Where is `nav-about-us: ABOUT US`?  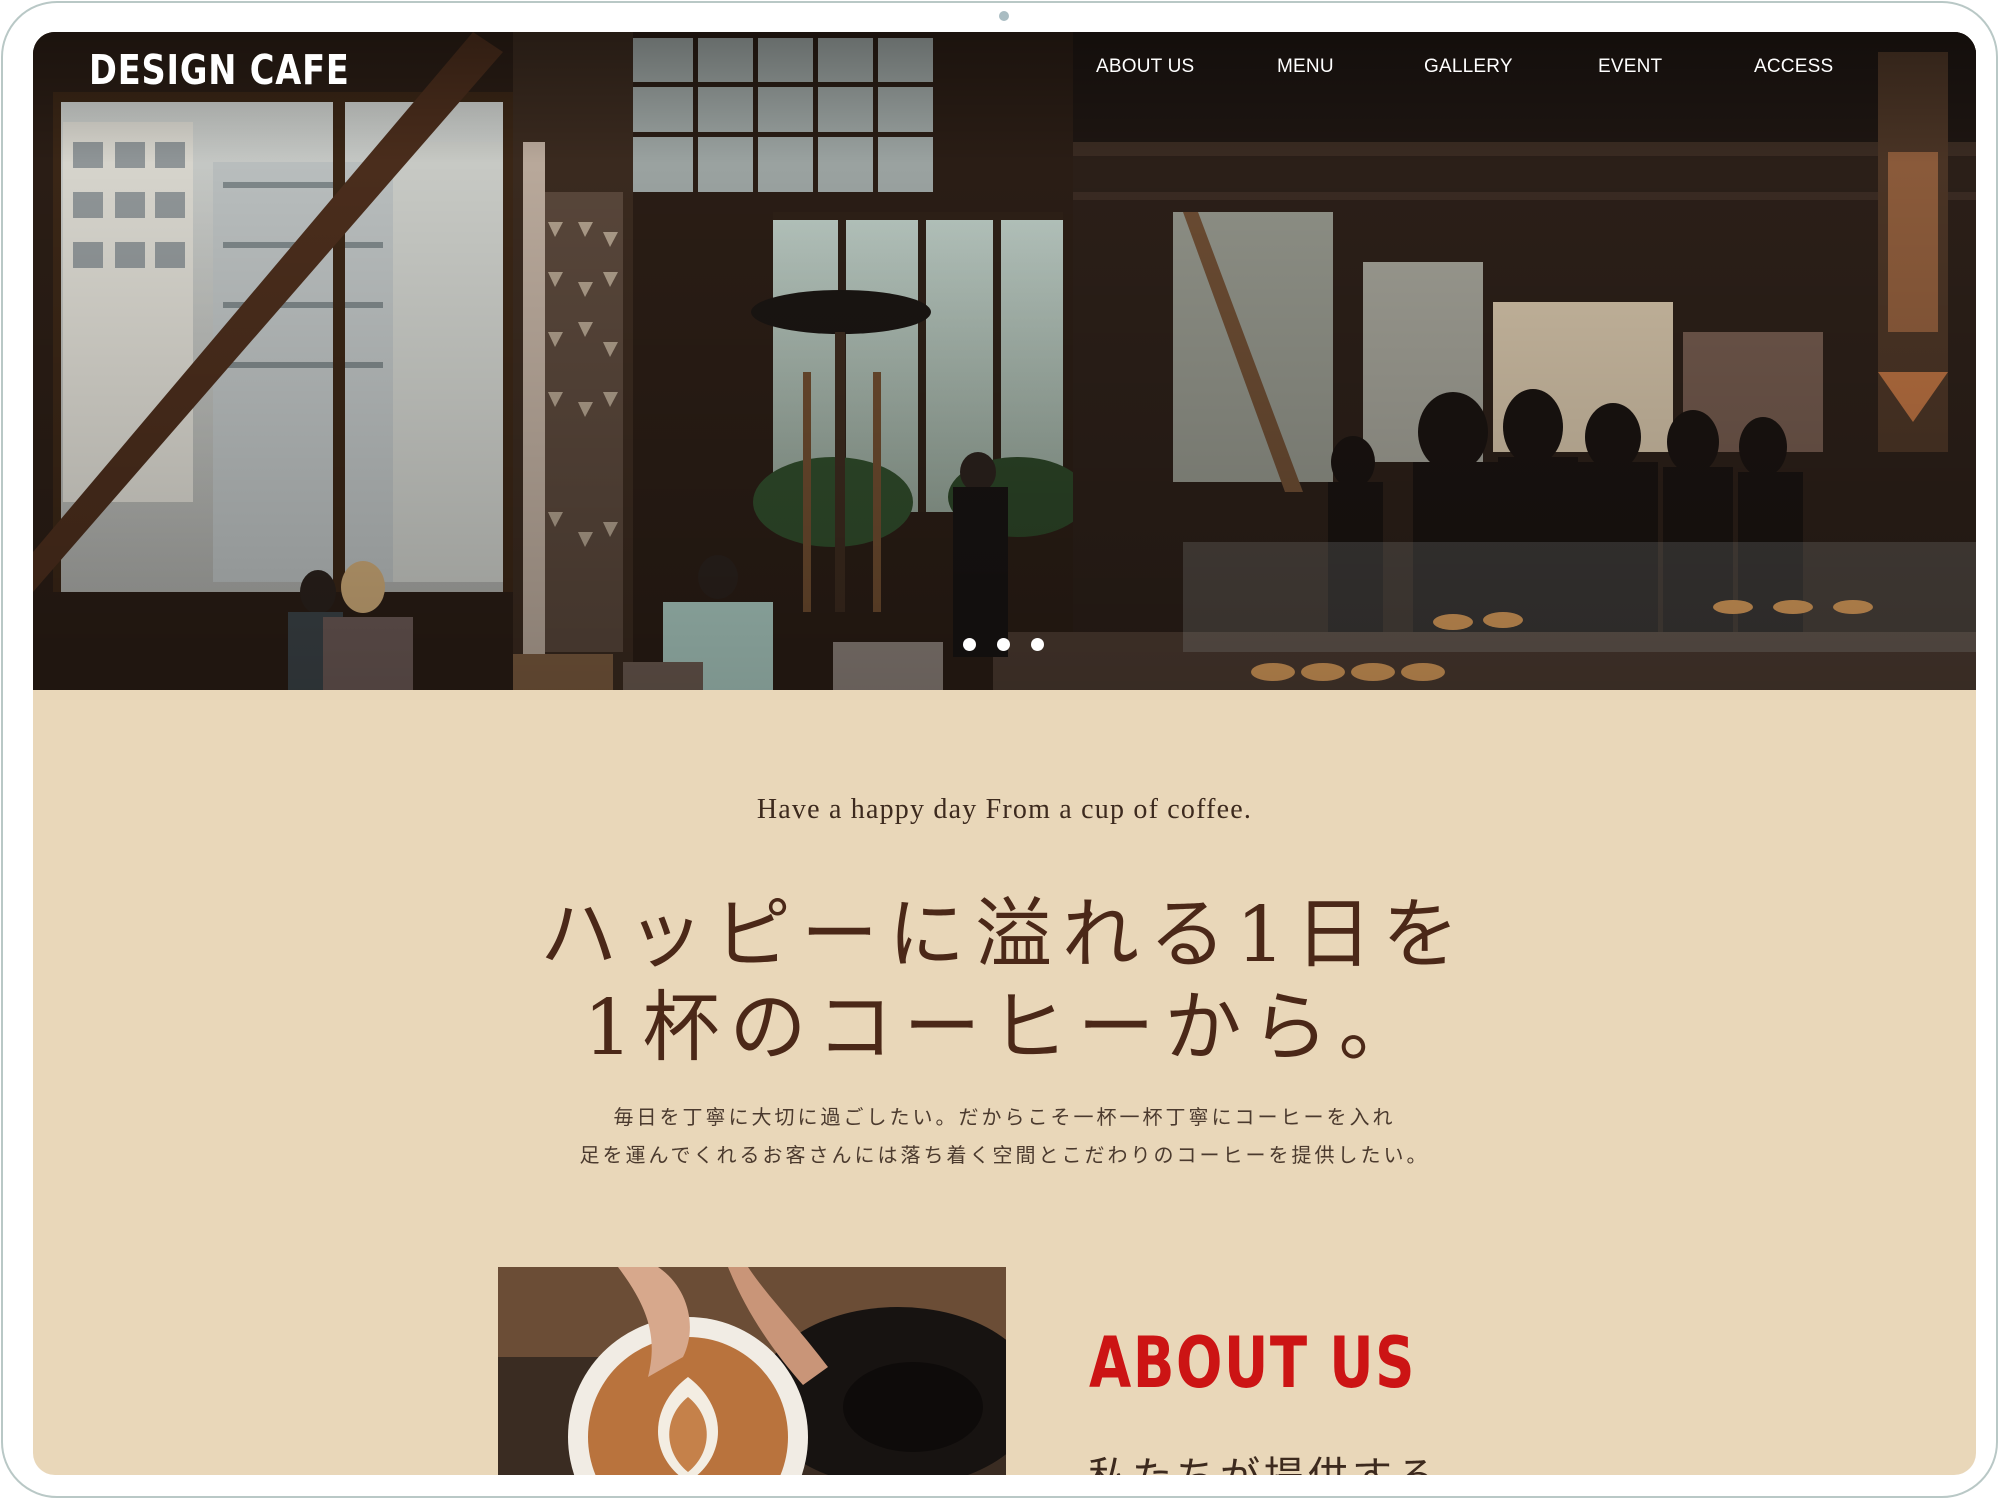 nav-about-us: ABOUT US is located at coordinates (1145, 67).